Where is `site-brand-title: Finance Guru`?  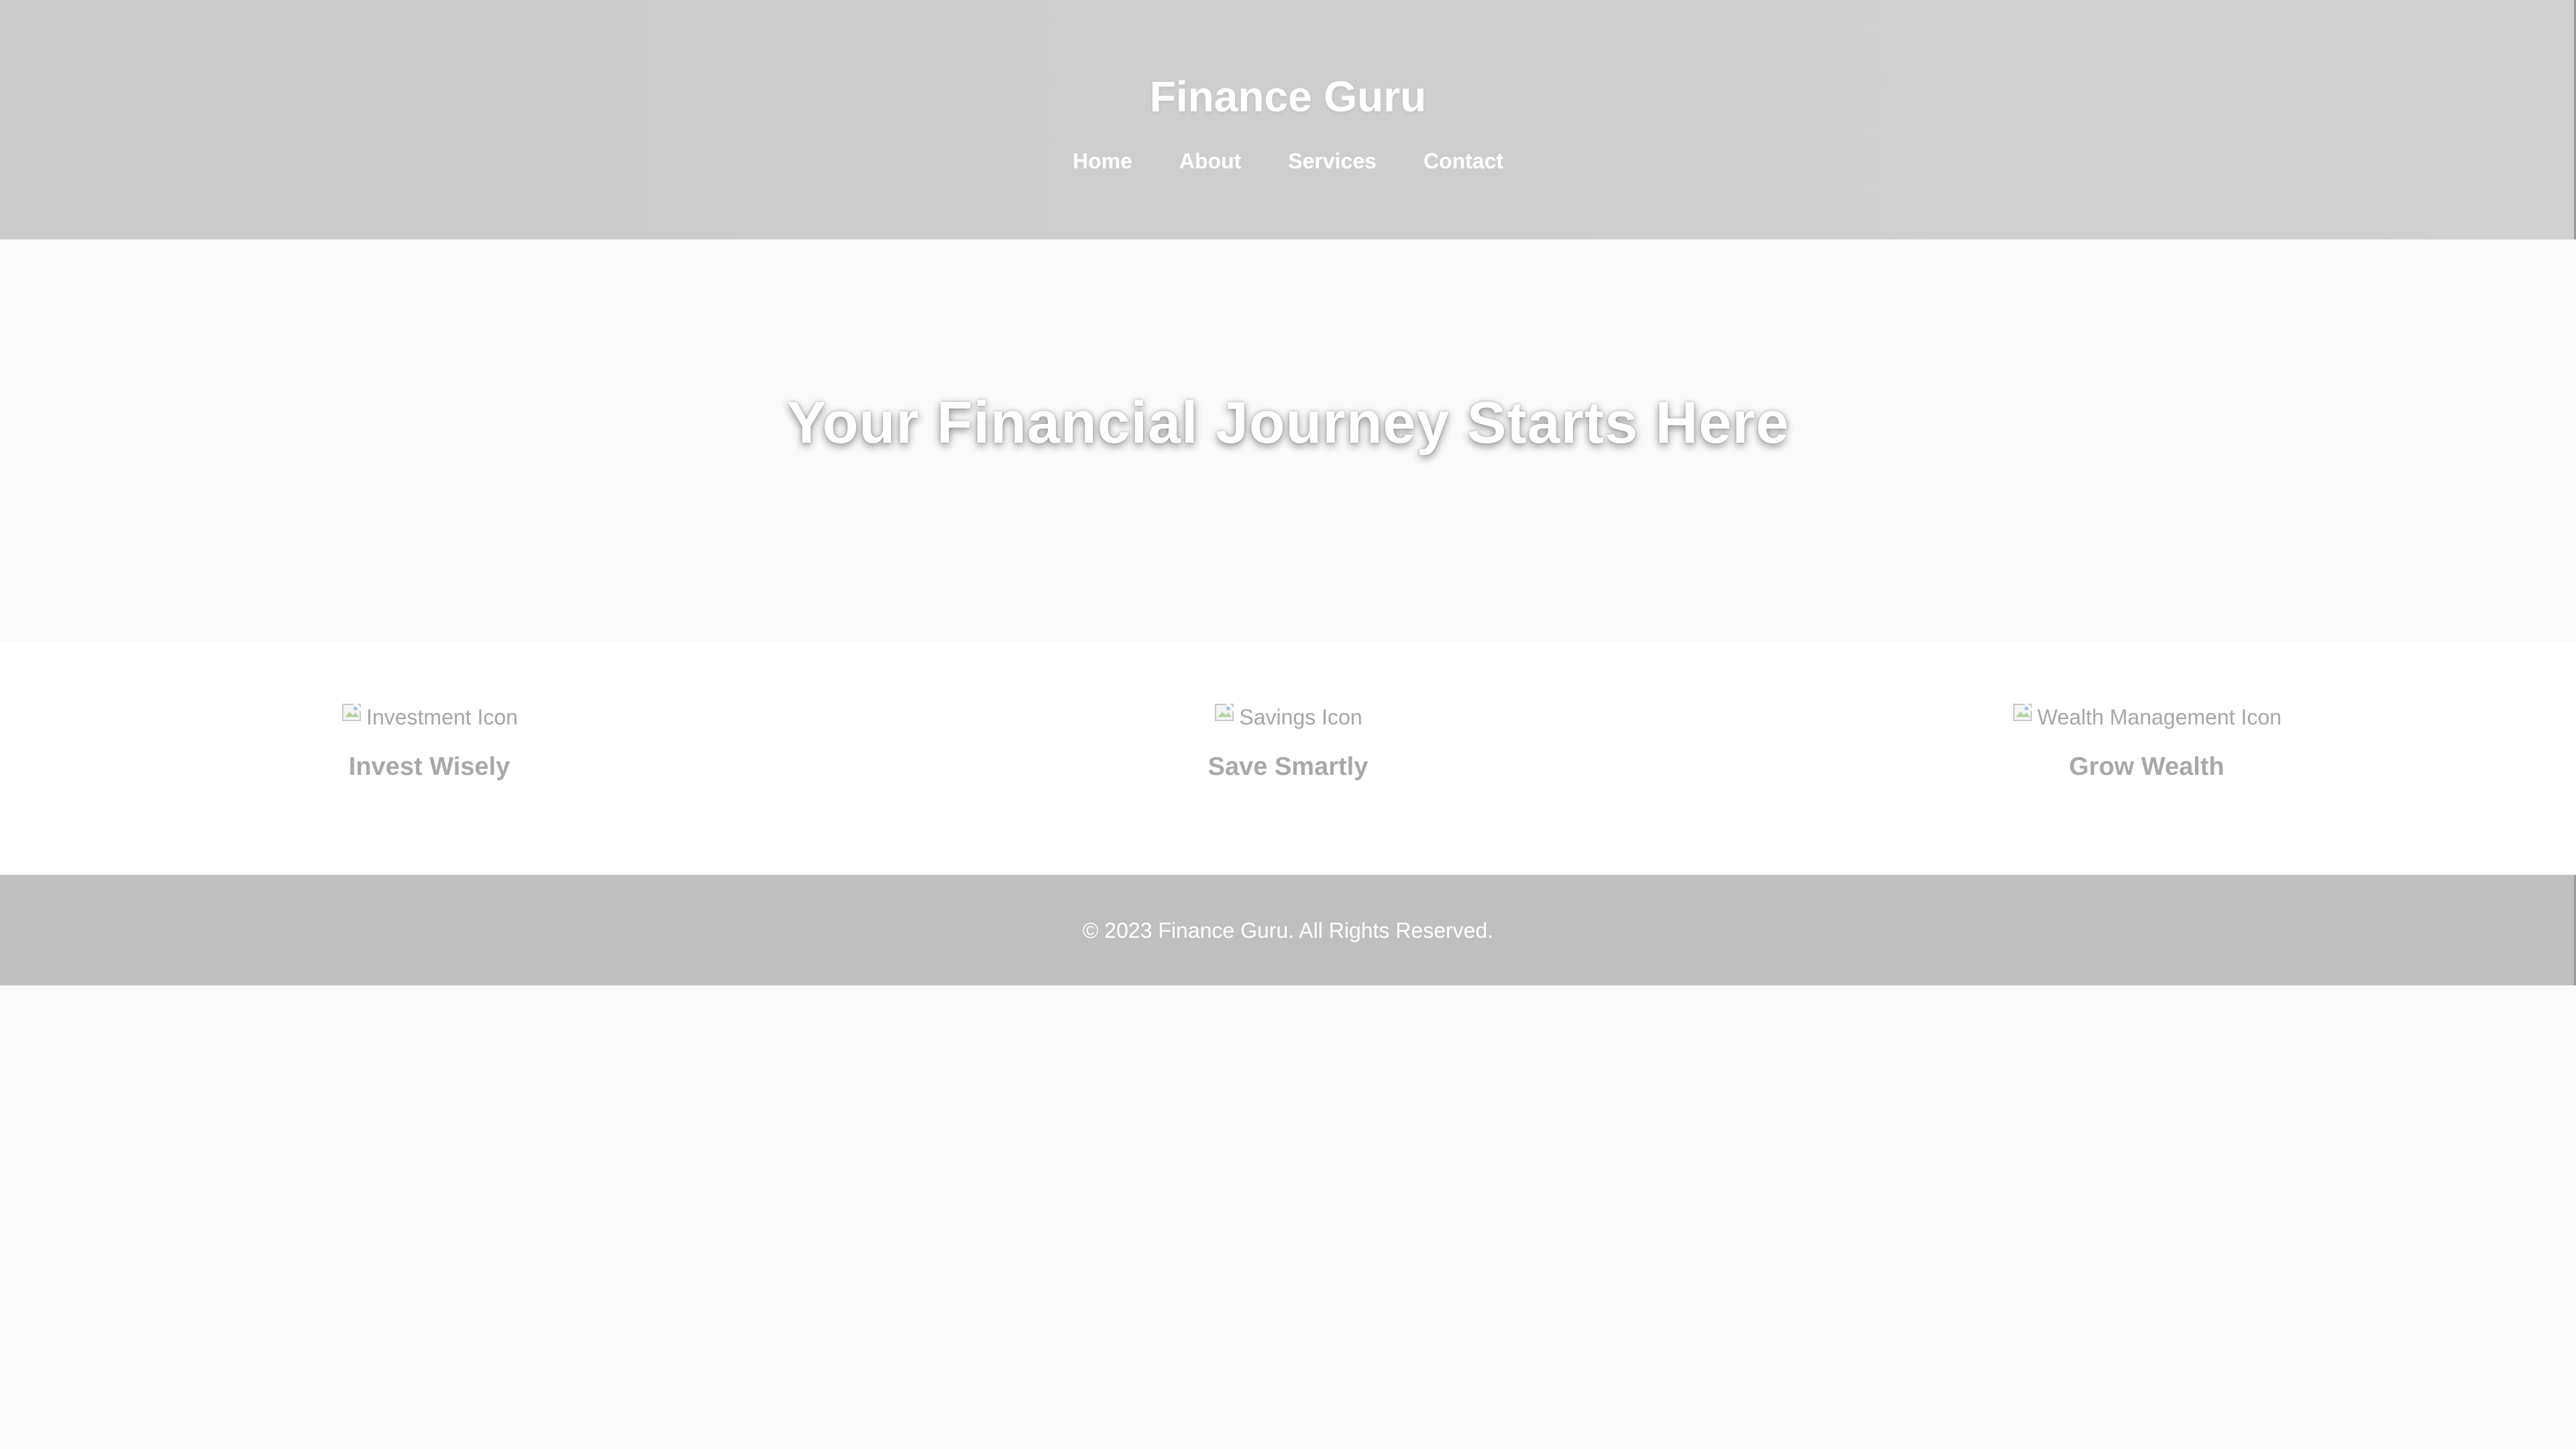
site-brand-title: Finance Guru is located at coordinates (1288, 96).